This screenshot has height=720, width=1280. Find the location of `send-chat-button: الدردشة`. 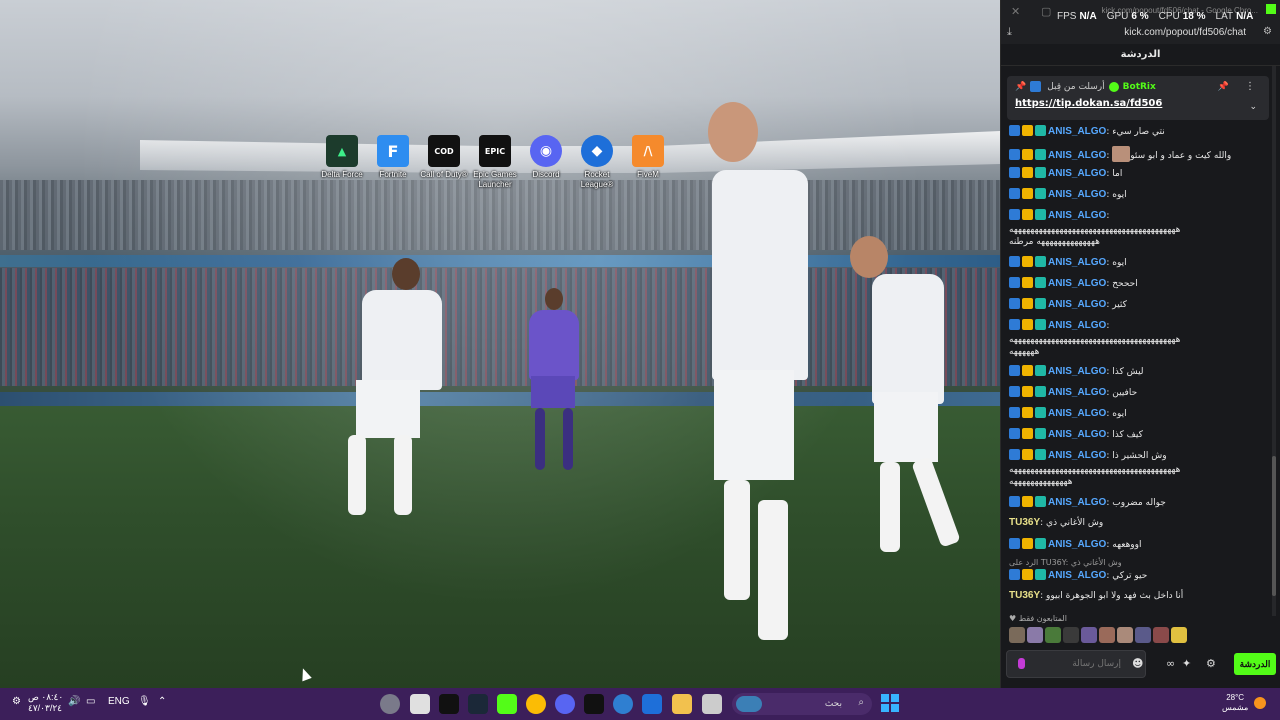

send-chat-button: الدردشة is located at coordinates (1255, 664).